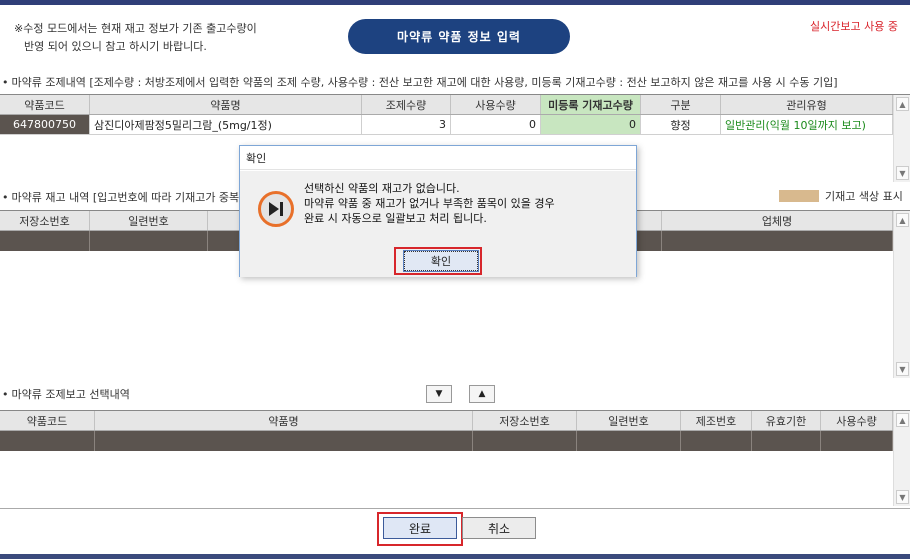 This screenshot has height=559, width=910. I want to click on dialog-message-line-3: 완료 시 자동으로 일괄보고 처리 됩니다., so click(395, 218).